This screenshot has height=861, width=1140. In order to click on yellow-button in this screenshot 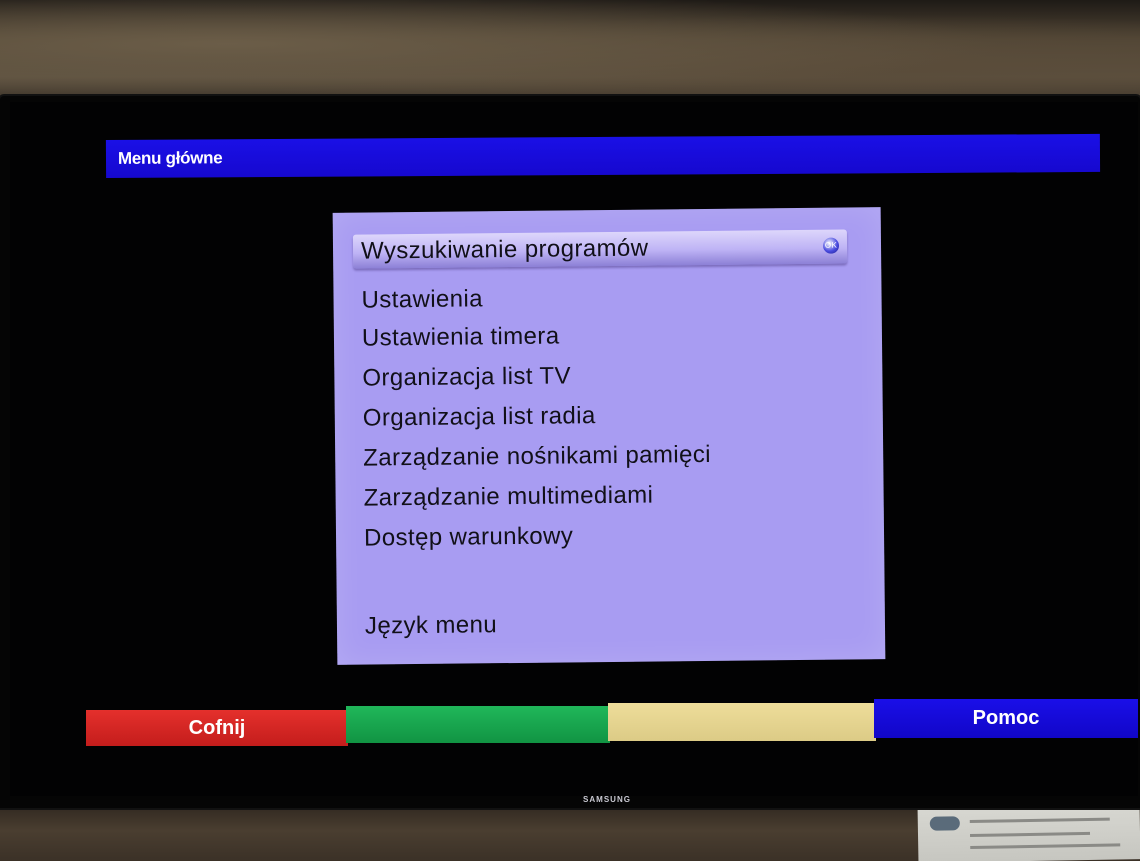, I will do `click(742, 722)`.